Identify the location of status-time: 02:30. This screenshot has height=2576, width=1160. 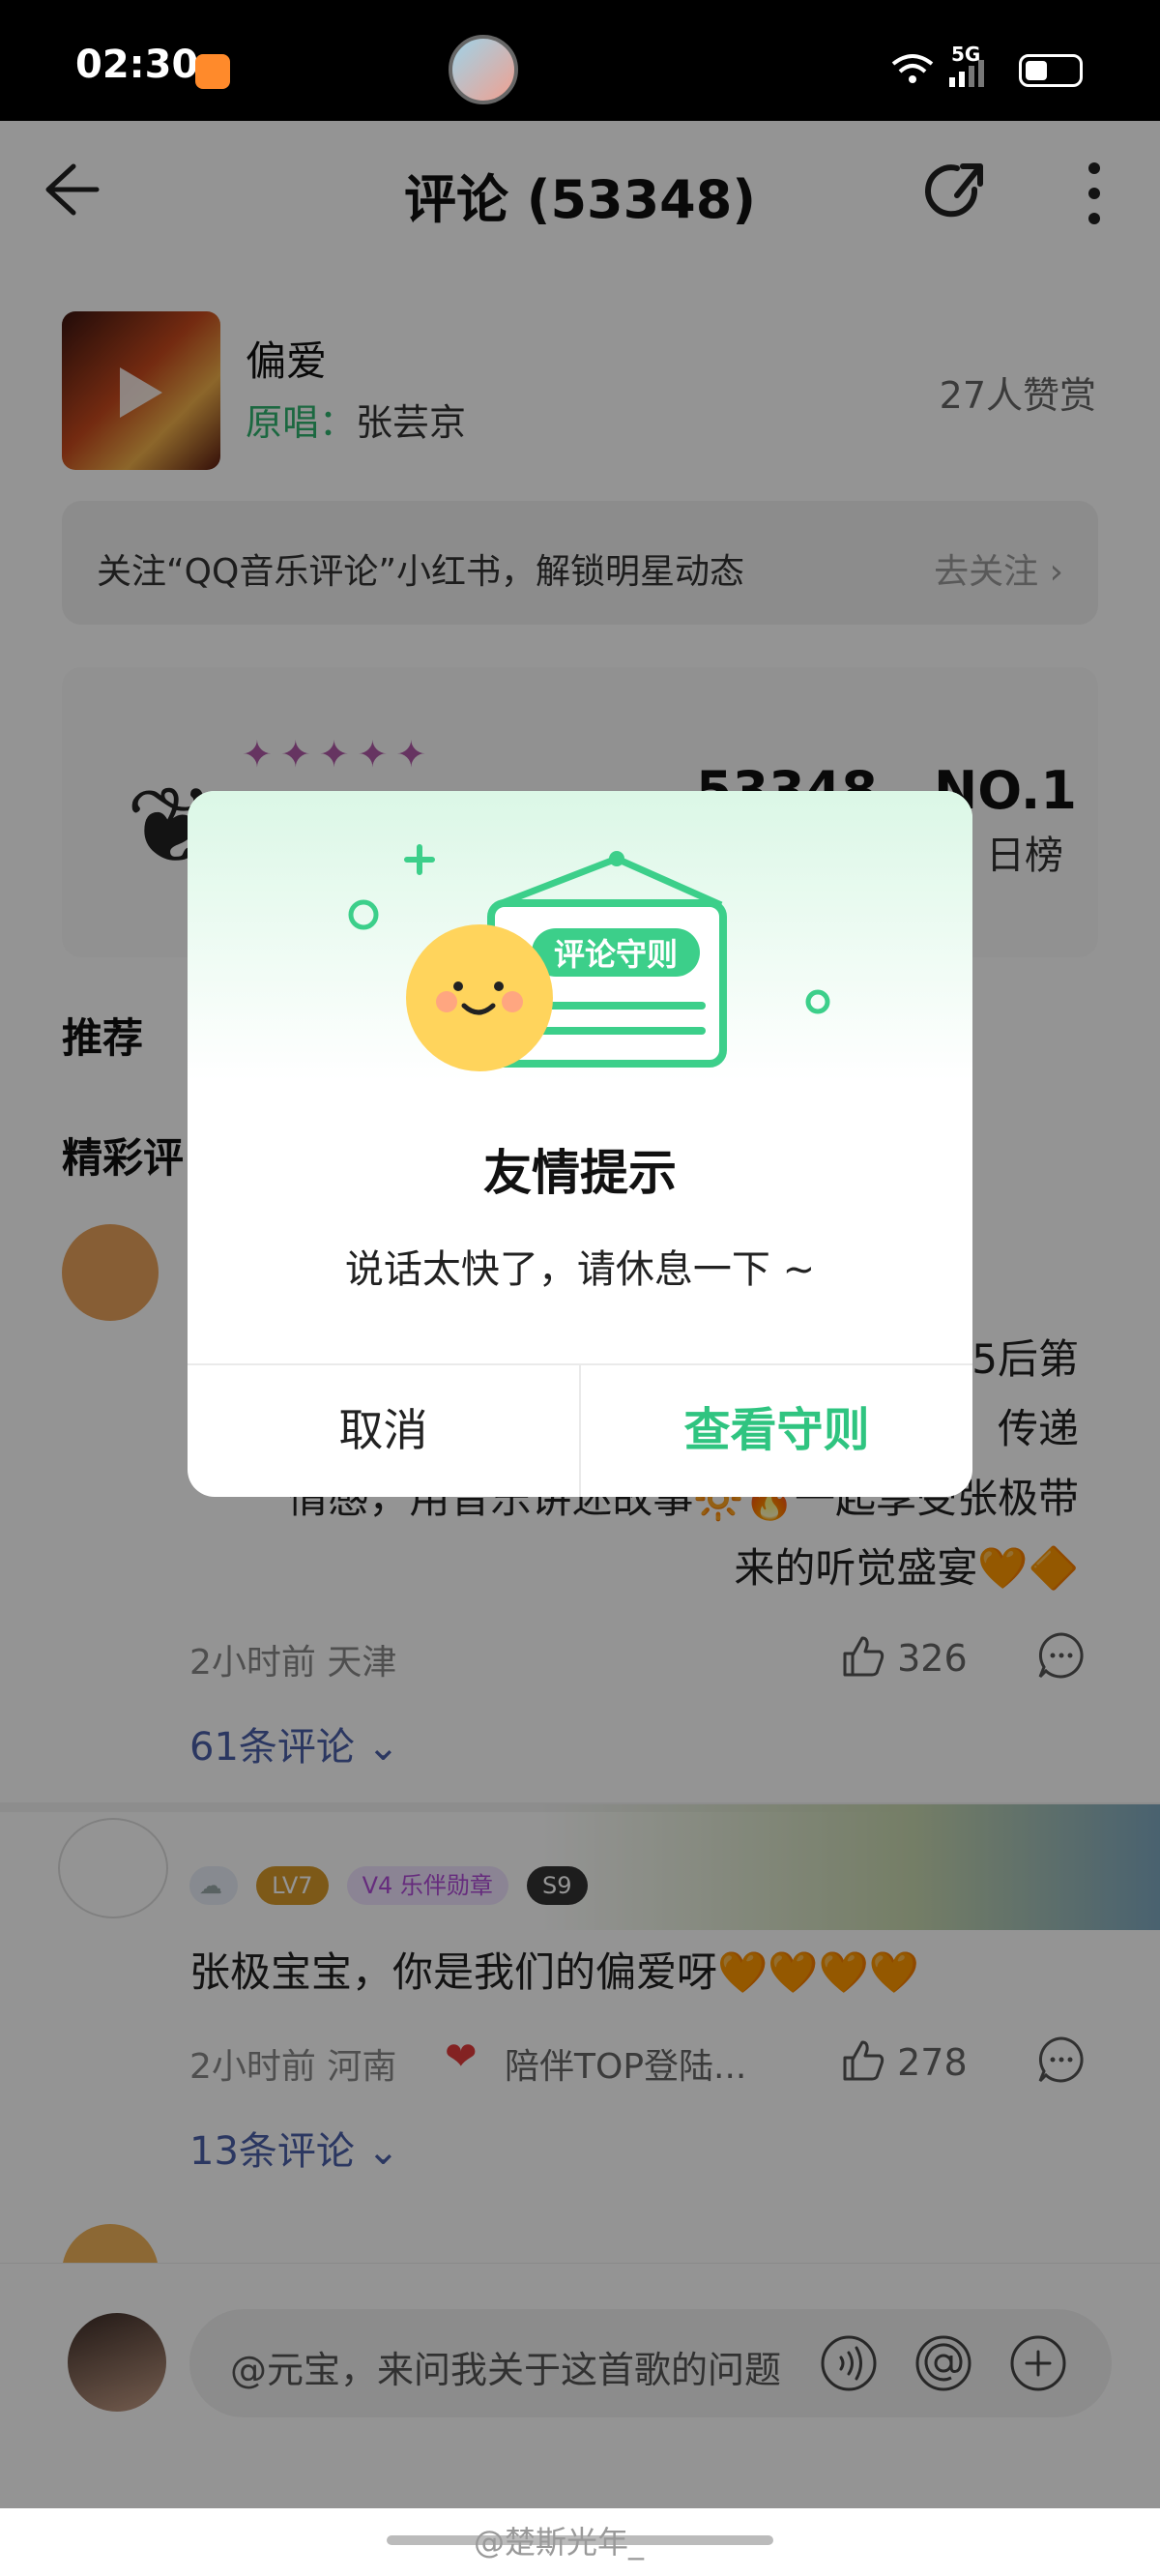
(137, 65).